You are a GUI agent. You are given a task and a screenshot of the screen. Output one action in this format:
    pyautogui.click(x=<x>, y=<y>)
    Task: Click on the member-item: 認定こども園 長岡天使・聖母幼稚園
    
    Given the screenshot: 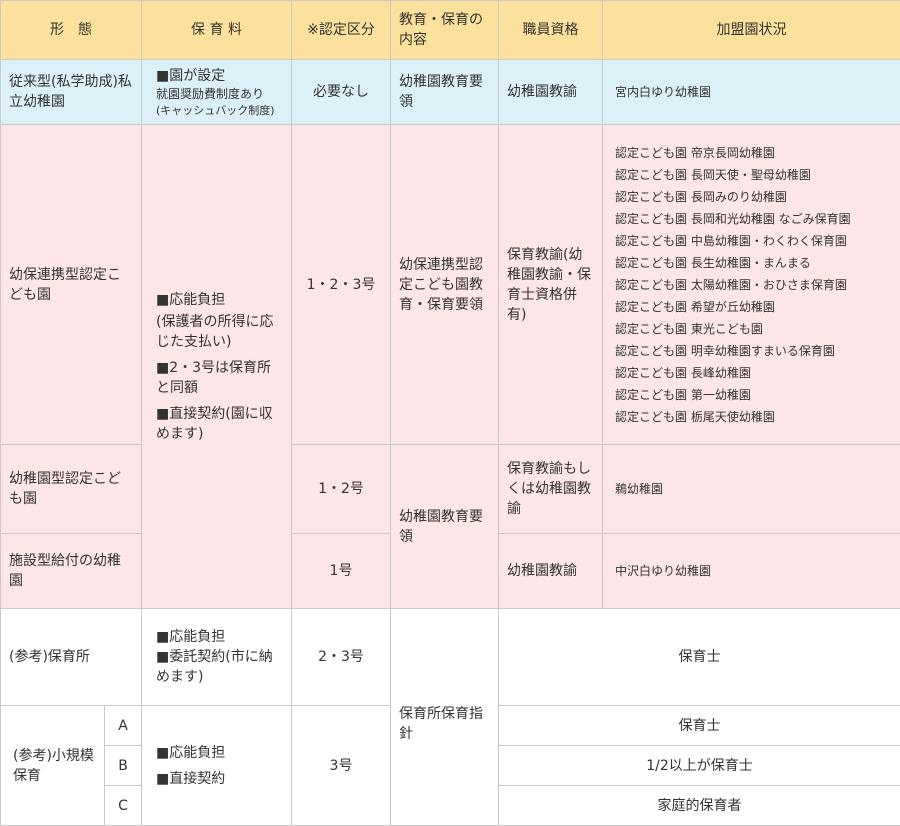 What is the action you would take?
    pyautogui.click(x=753, y=175)
    